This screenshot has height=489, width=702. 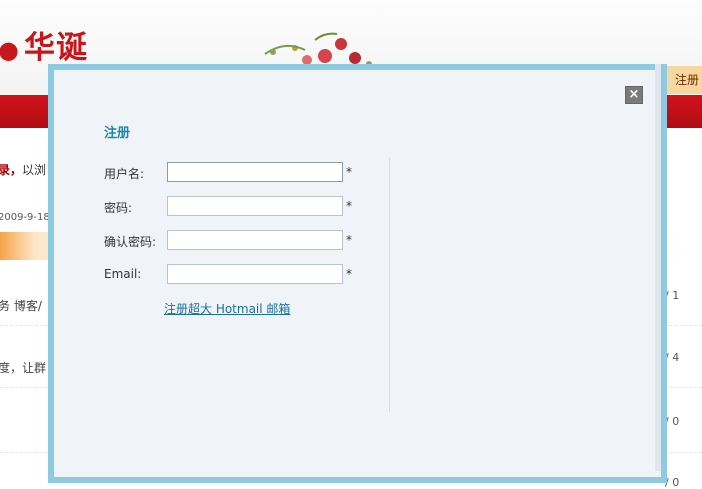 I want to click on logo-text: 华诞, so click(x=55, y=48).